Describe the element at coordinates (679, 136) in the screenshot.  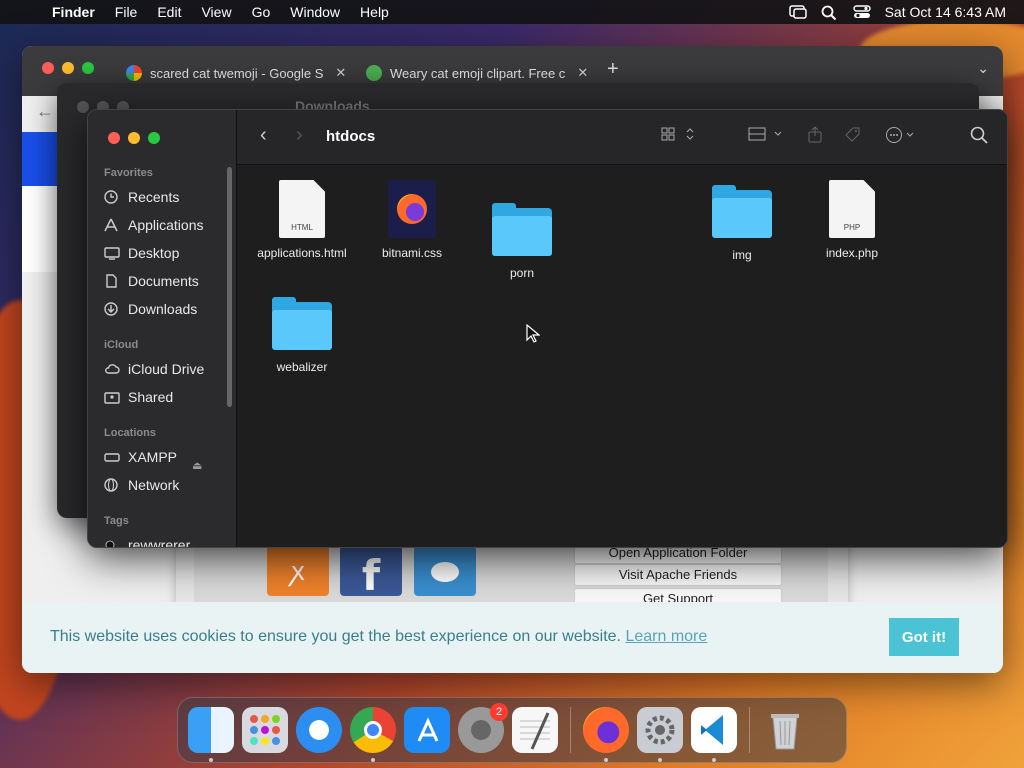
I see `icon-view-toggle-icon` at that location.